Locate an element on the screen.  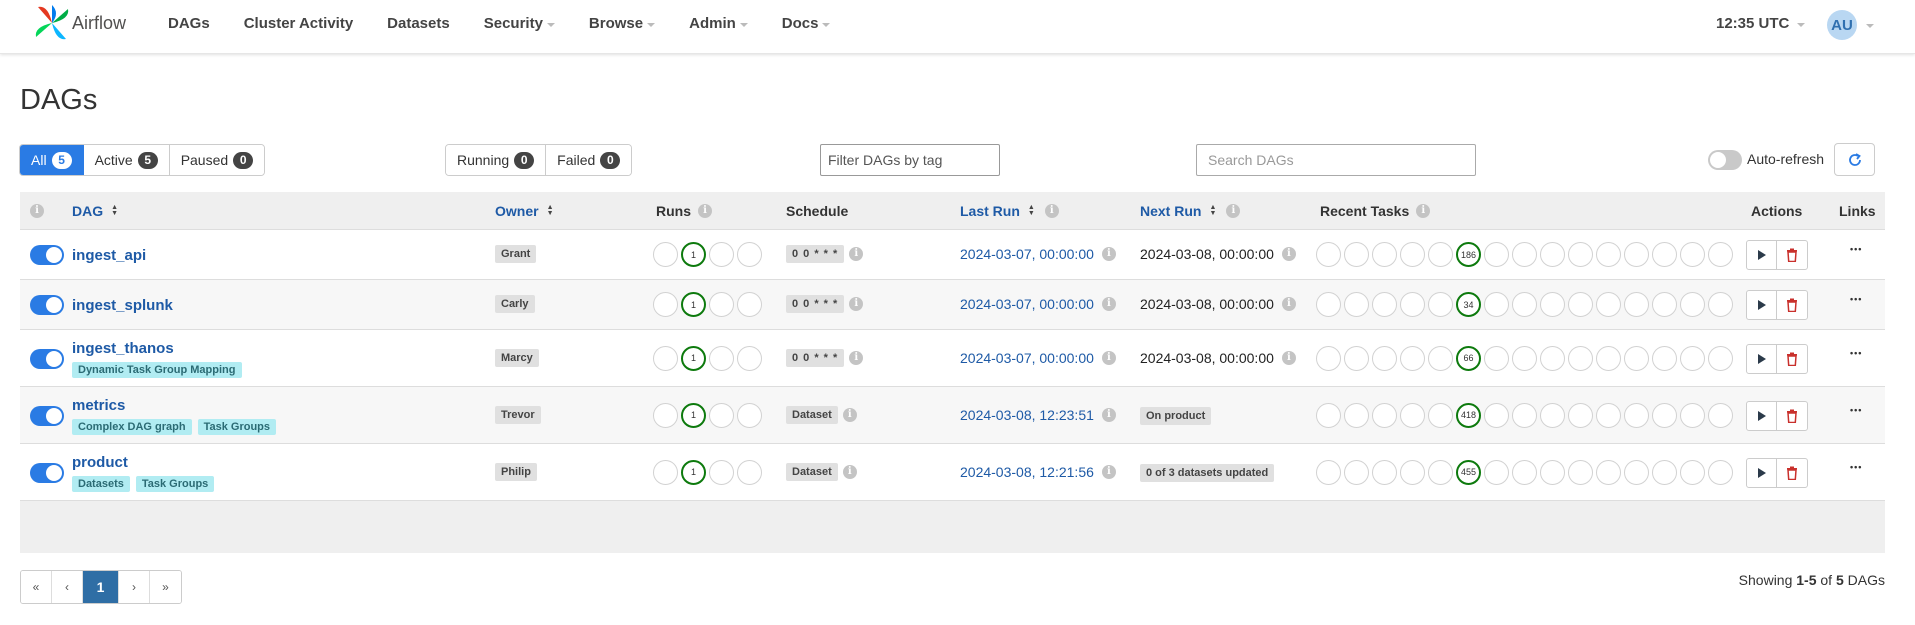
nav-item-cluster-activity: Cluster Activity is located at coordinates (298, 23).